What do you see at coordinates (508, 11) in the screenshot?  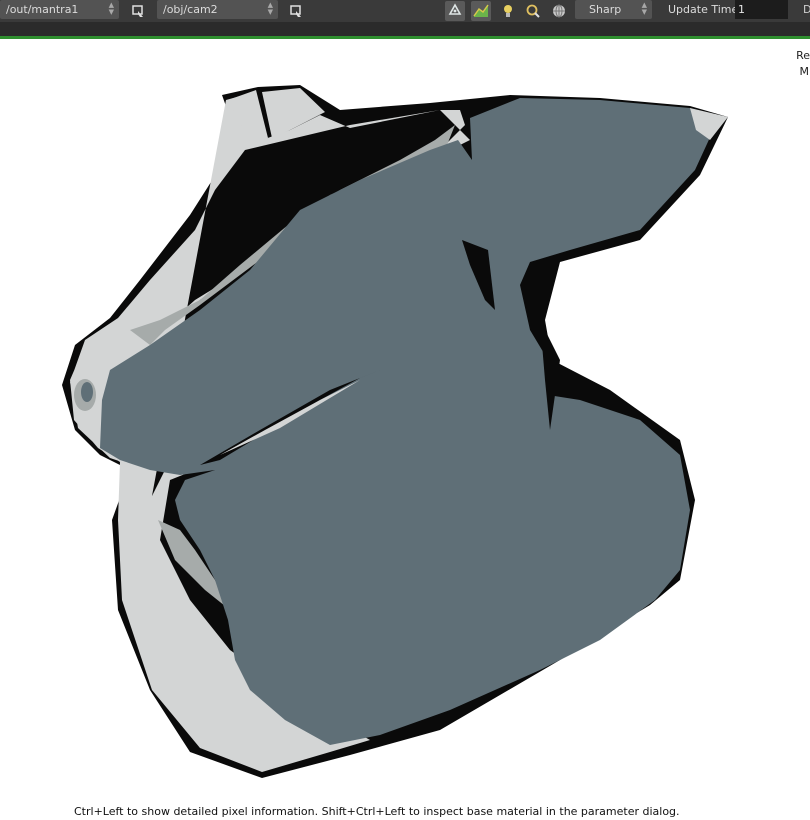 I see `light-bulb-icon` at bounding box center [508, 11].